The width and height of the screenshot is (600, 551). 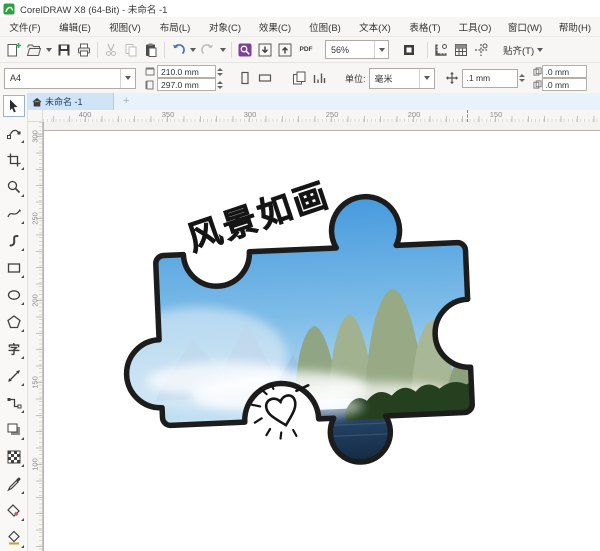 I want to click on text-tool: 字, so click(x=14, y=349).